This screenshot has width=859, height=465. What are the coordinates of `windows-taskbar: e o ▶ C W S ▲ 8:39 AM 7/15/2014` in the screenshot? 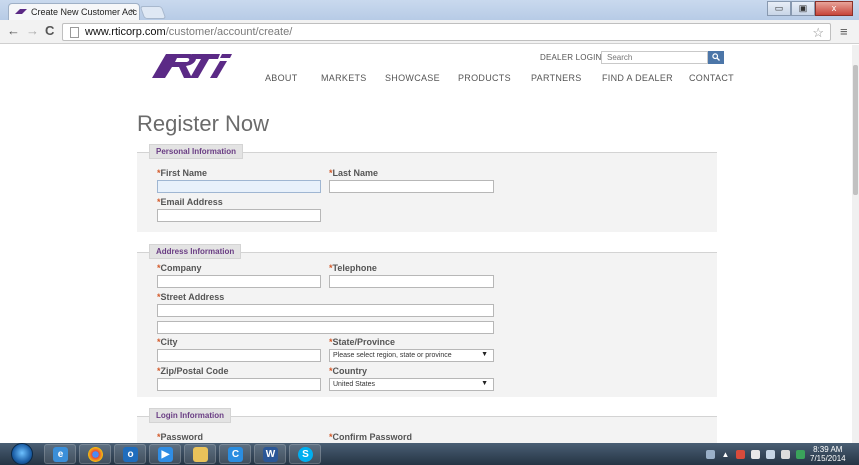 It's located at (429, 454).